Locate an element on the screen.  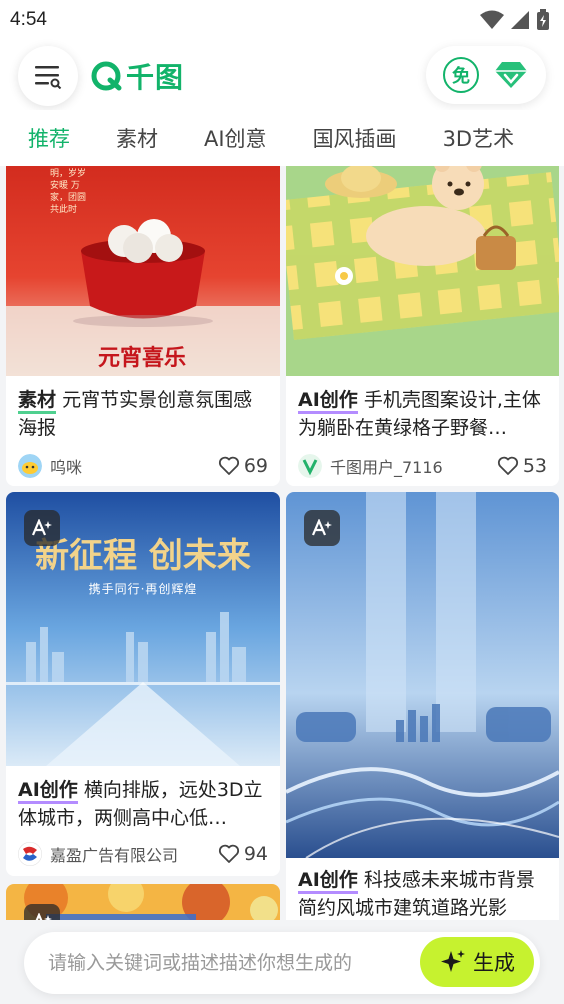
menu-search-icon is located at coordinates (48, 77).